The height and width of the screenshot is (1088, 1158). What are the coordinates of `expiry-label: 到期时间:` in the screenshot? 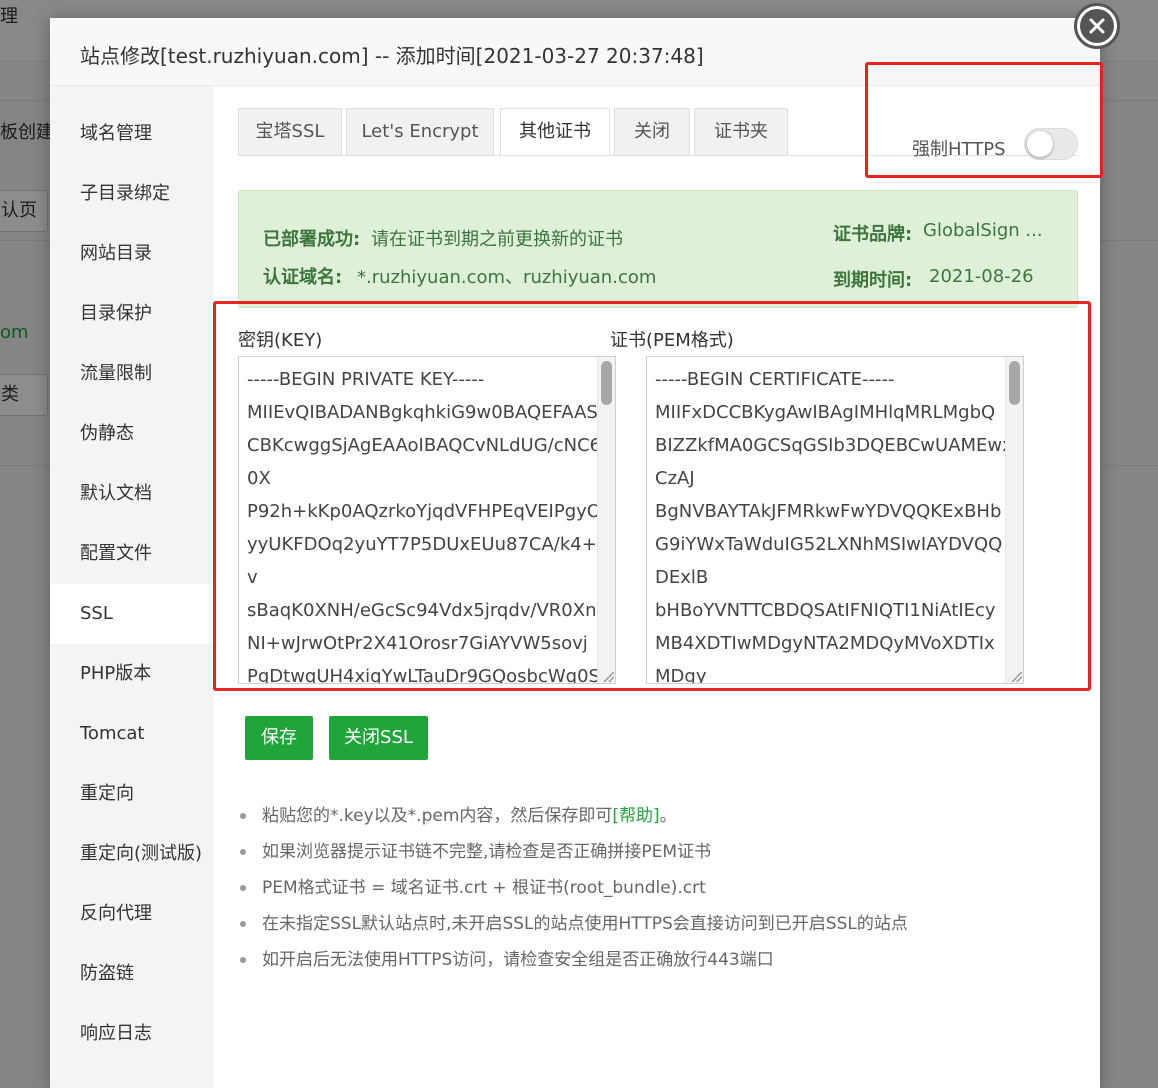 It's located at (873, 280).